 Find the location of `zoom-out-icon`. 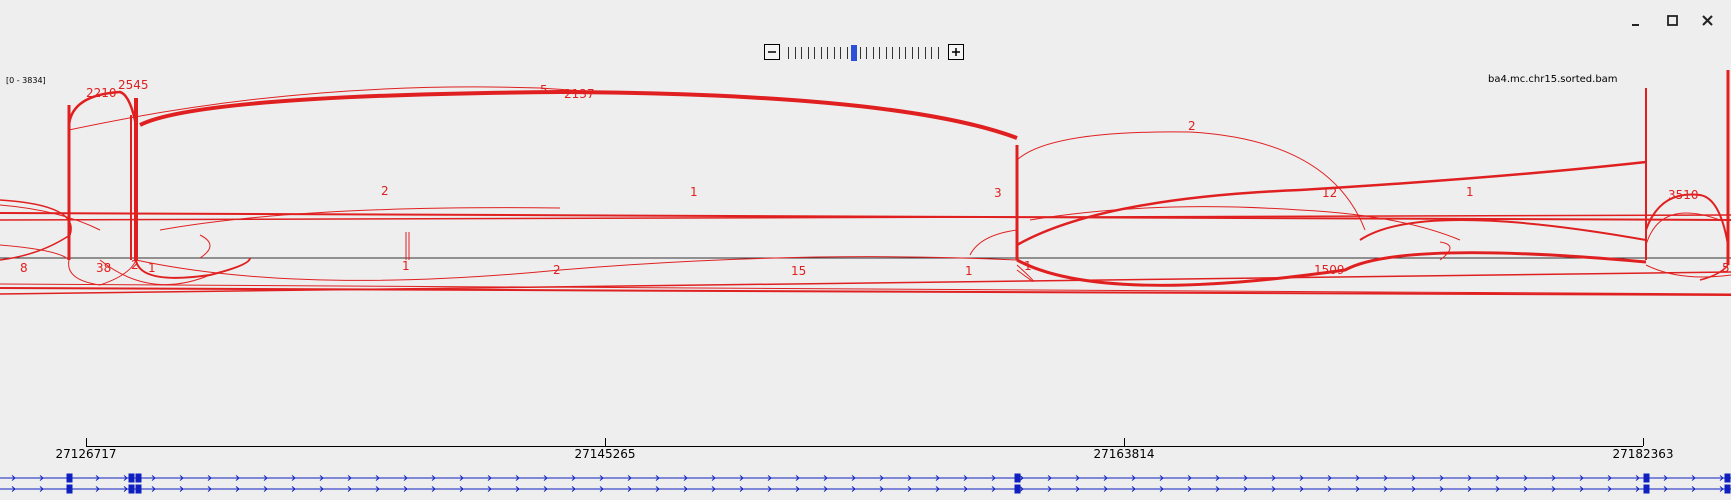

zoom-out-icon is located at coordinates (772, 52).